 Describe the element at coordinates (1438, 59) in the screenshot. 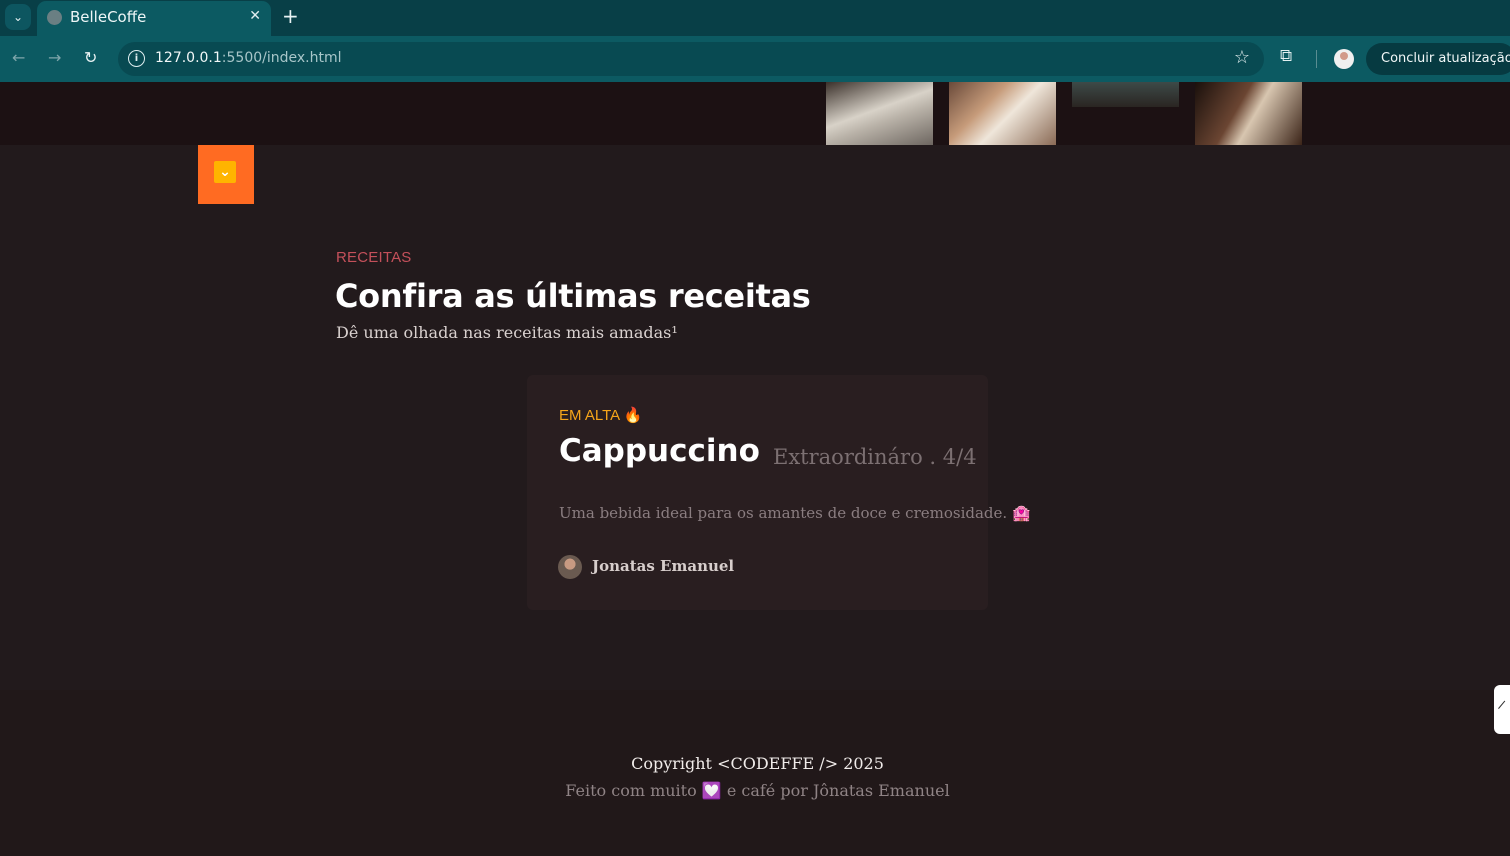

I see `update-button: Concluir atualização` at that location.